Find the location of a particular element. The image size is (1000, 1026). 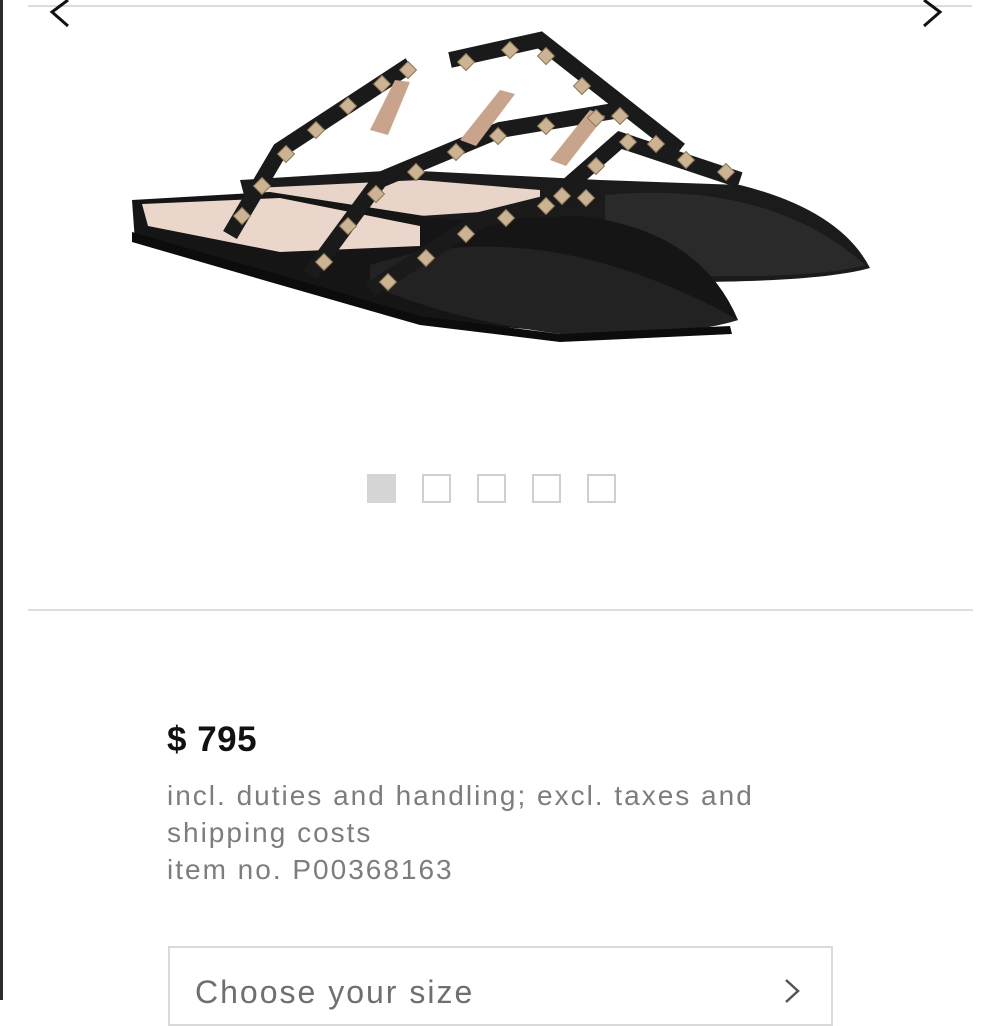

gallery-next-button is located at coordinates (937, 21).